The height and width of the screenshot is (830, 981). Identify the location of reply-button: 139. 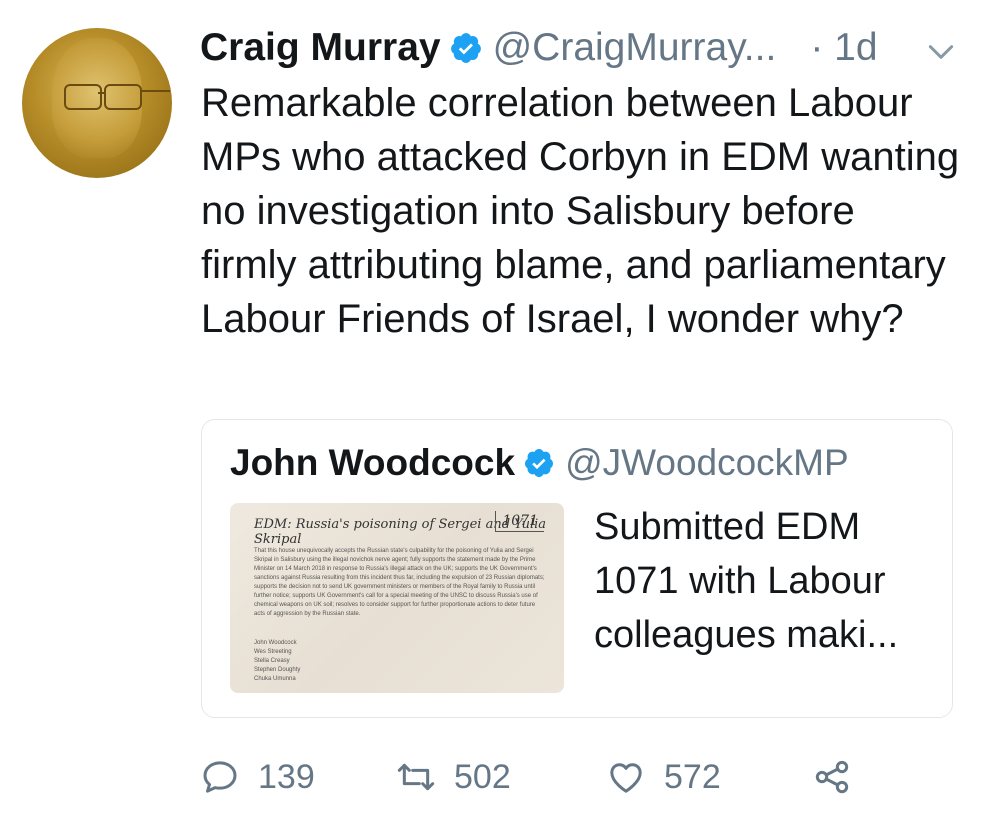
(257, 777).